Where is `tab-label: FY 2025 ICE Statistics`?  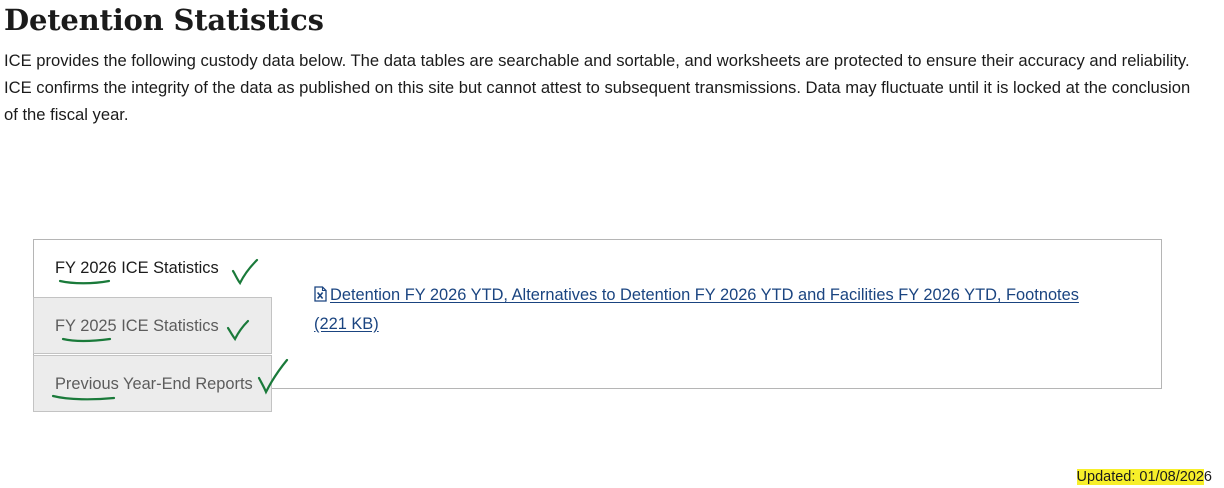
tab-label: FY 2025 ICE Statistics is located at coordinates (137, 326).